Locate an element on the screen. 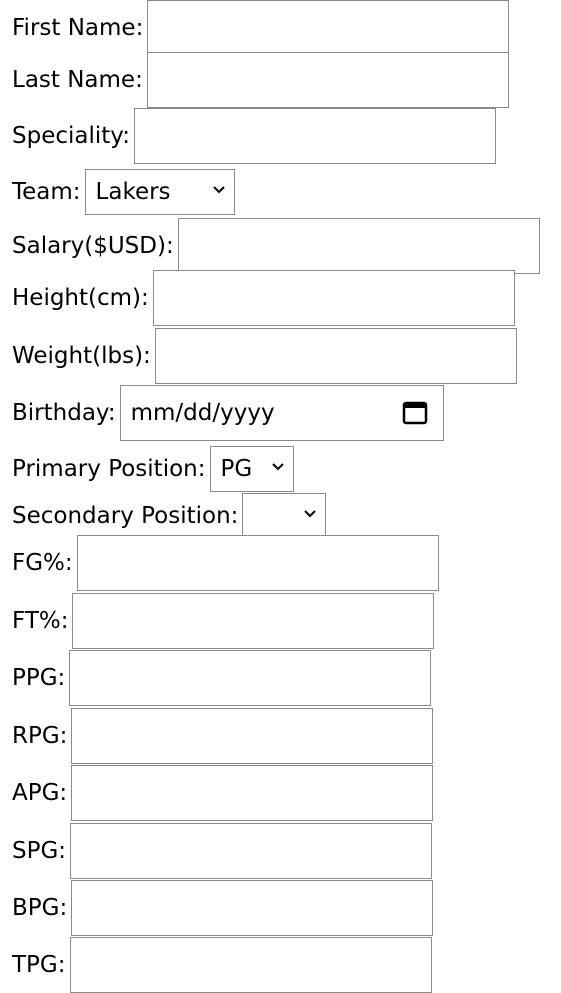 Image resolution: width=561 pixels, height=993 pixels. first-name-input is located at coordinates (328, 28).